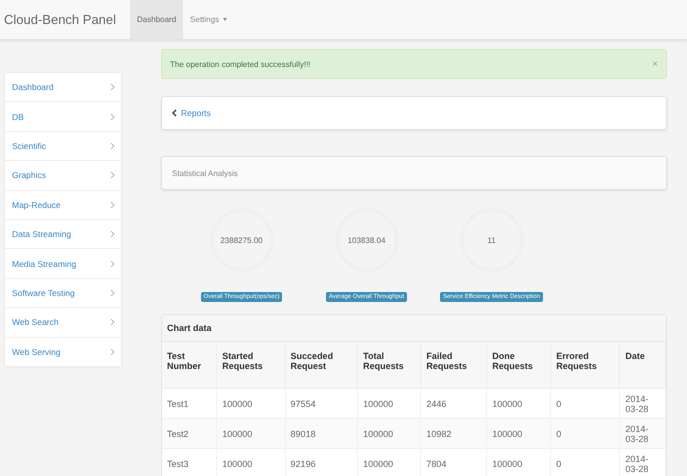  I want to click on column-header: Date, so click(643, 365).